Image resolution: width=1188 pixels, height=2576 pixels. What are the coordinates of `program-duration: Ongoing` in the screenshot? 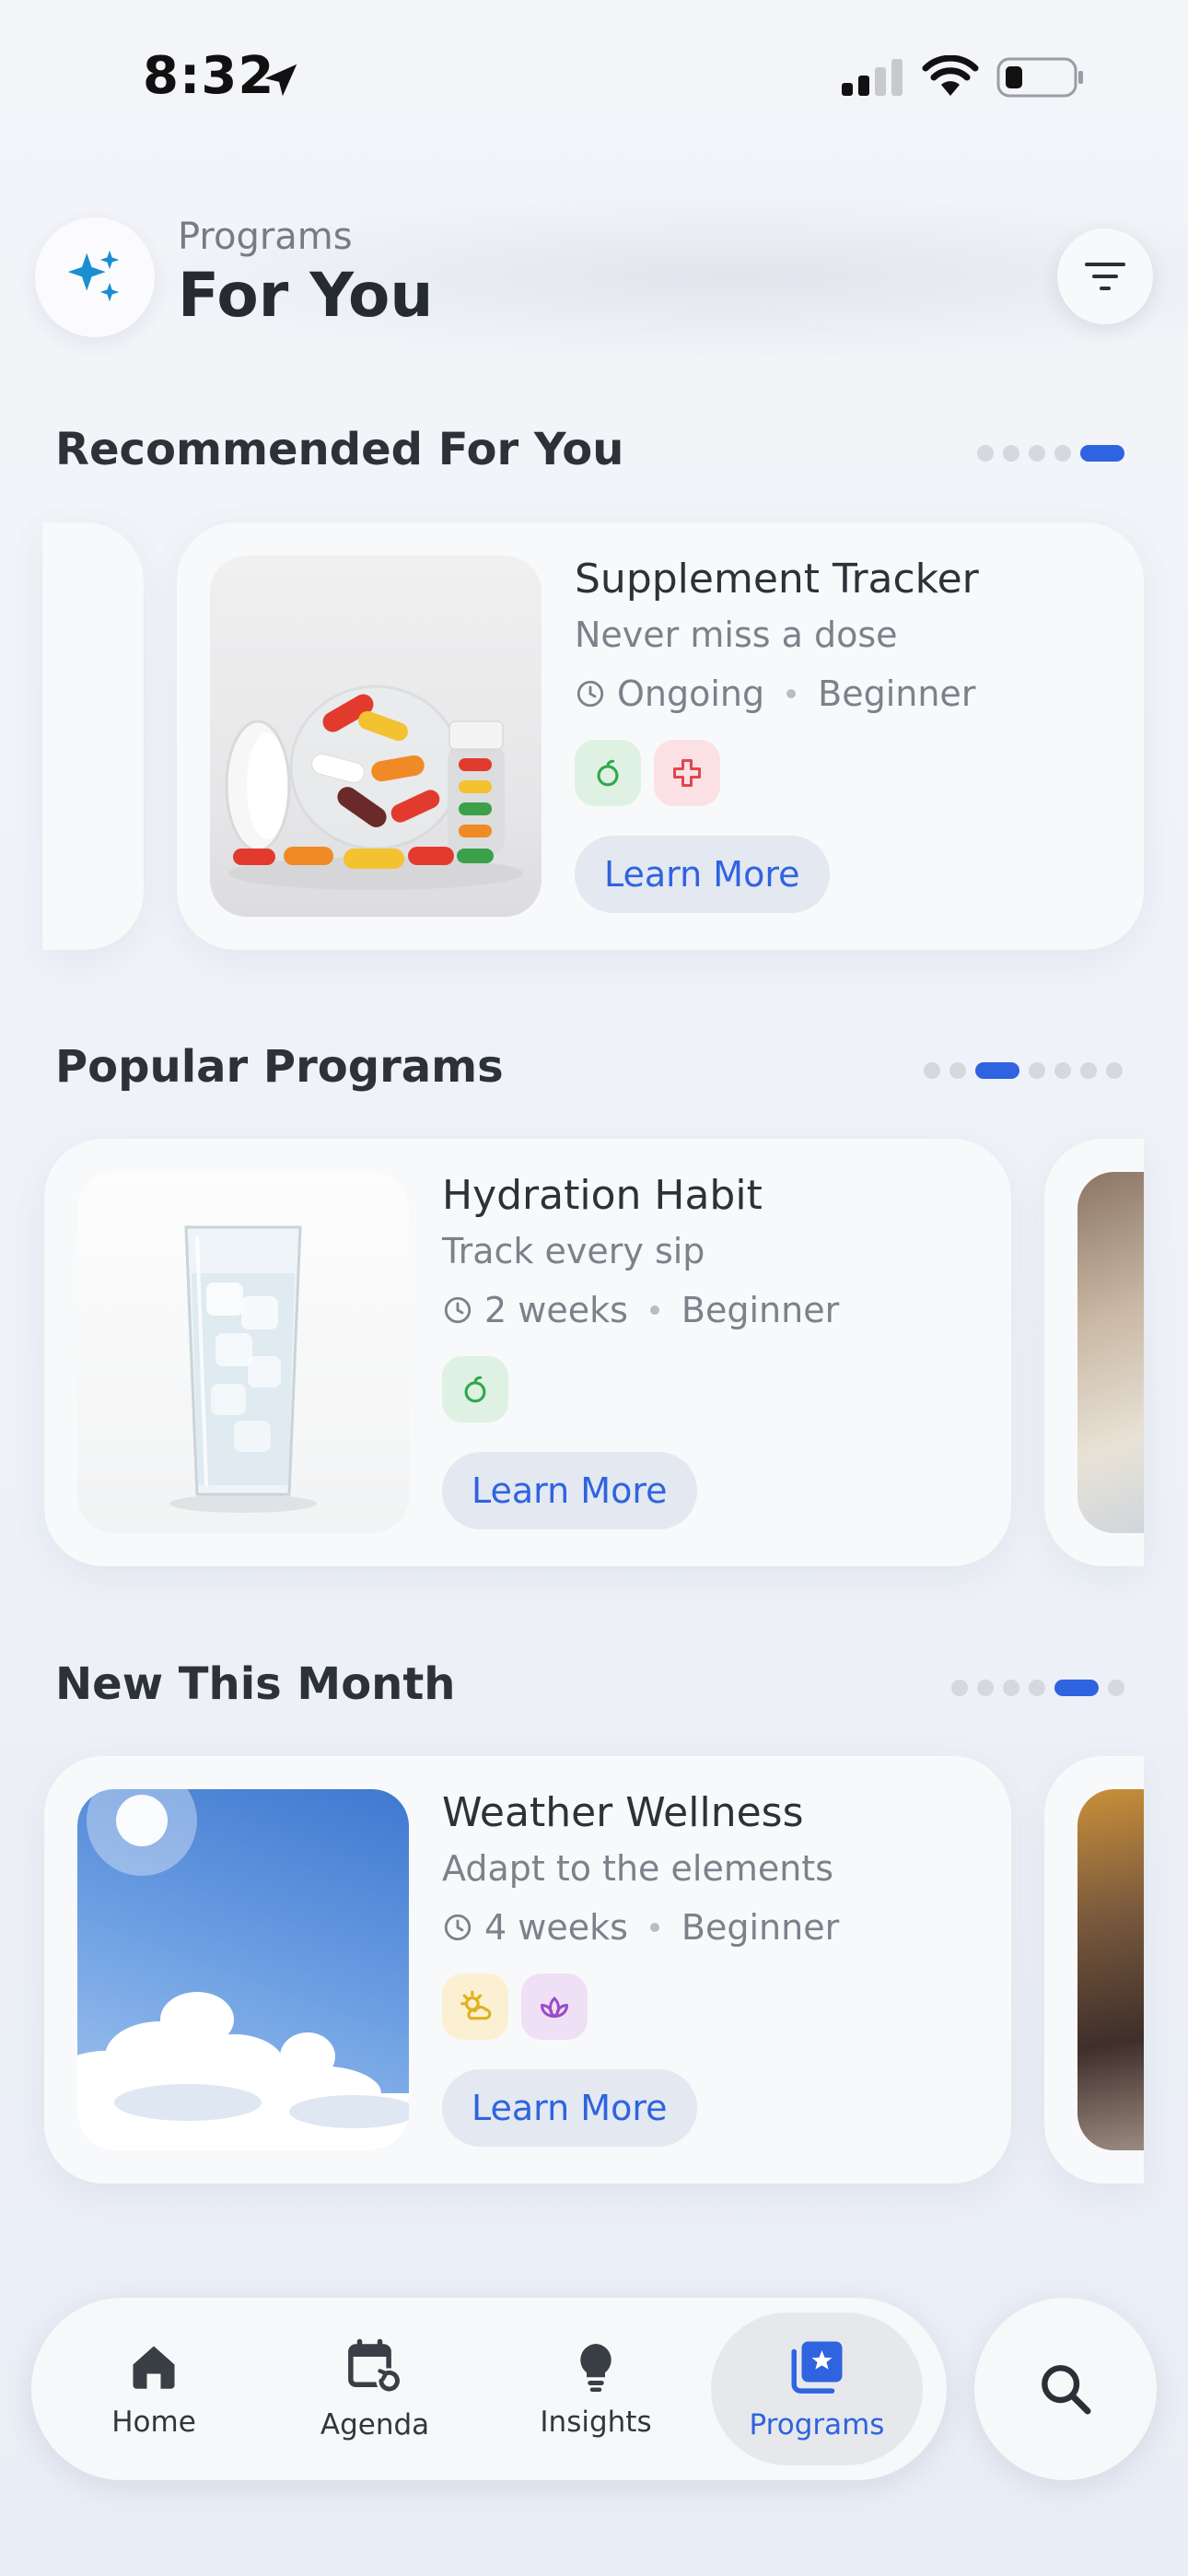 It's located at (691, 693).